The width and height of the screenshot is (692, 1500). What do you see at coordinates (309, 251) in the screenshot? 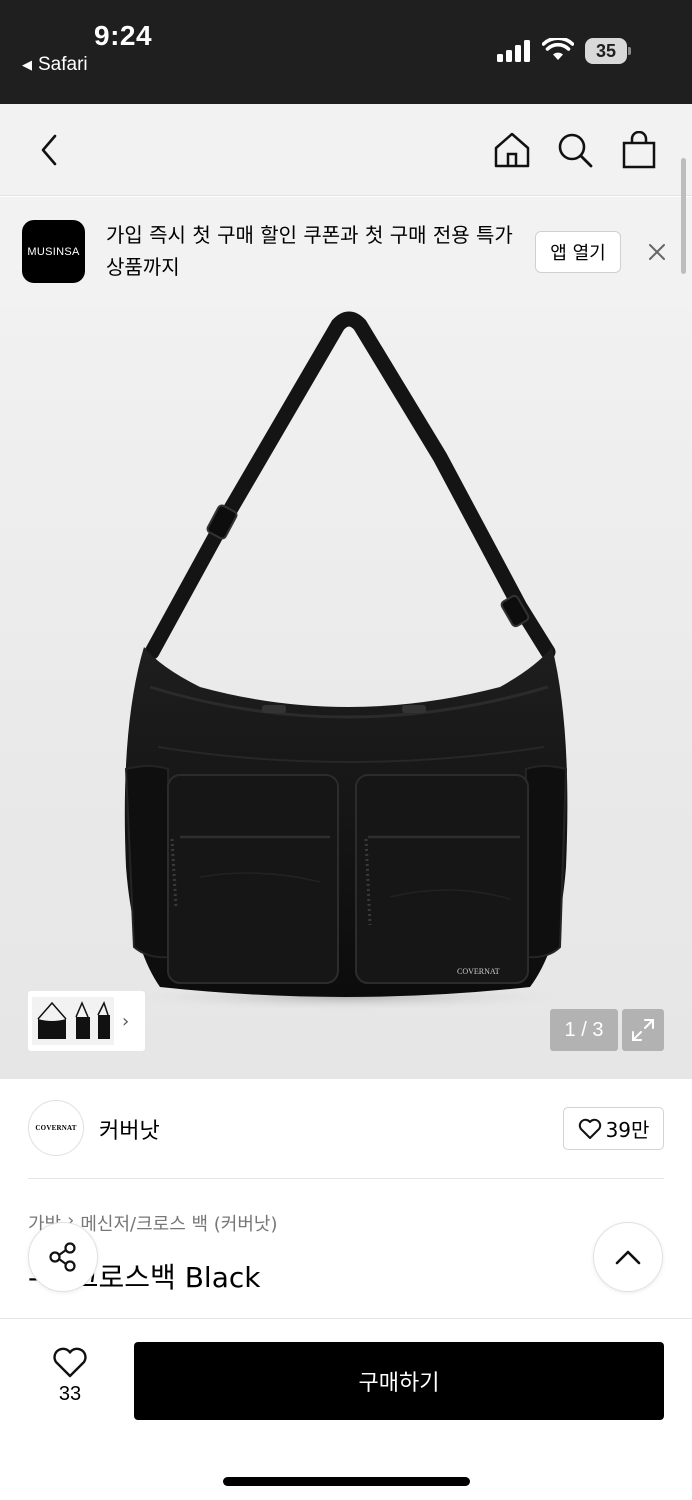
I see `banner-promo-text: 가입 즉시 첫 구매 할인 쿠폰과 첫 구매 전용 특가 상품까지` at bounding box center [309, 251].